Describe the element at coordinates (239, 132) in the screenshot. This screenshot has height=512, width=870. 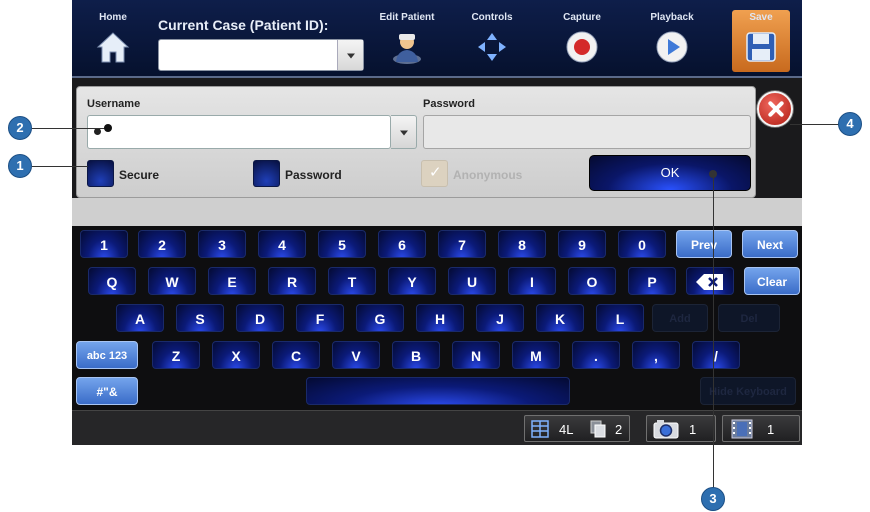
I see `username-input` at that location.